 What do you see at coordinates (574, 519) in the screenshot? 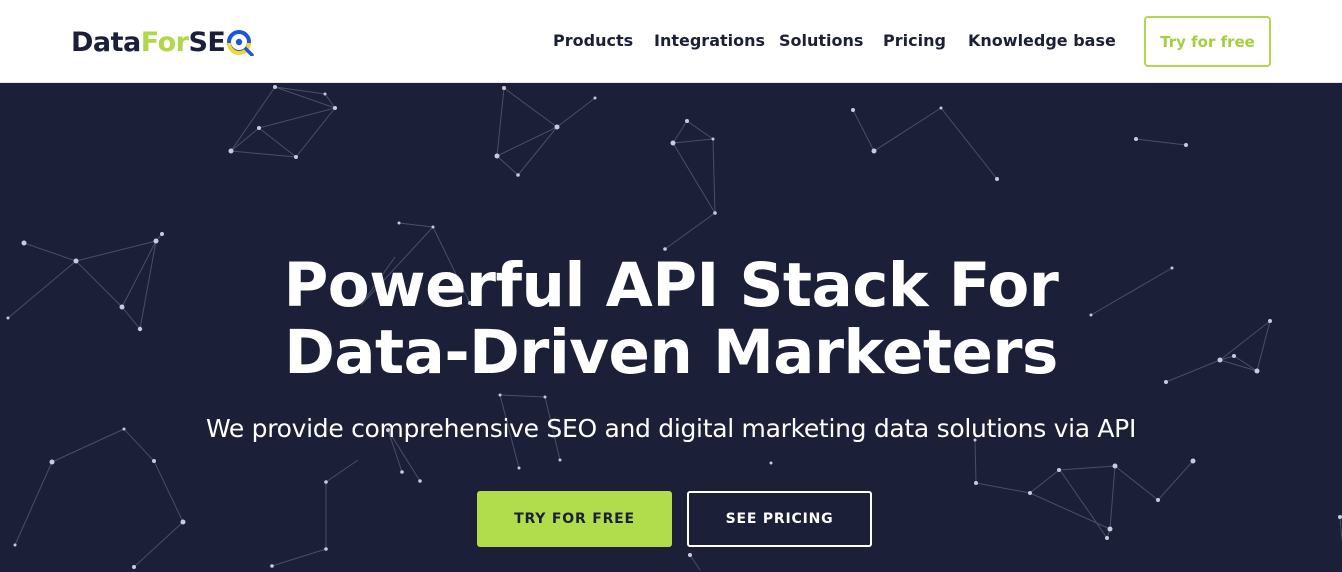
I see `try-for-free-cta-button: TRY FOR FREE` at bounding box center [574, 519].